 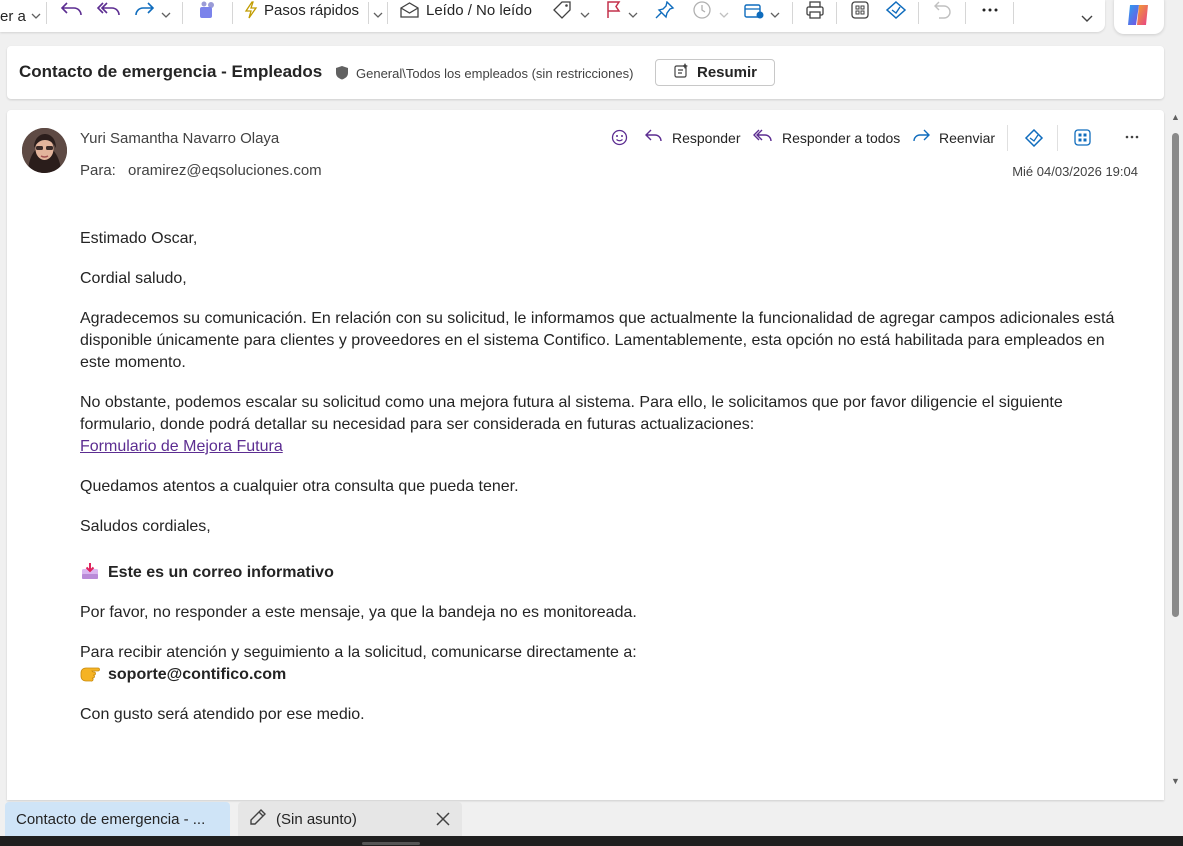 I want to click on copilot-button, so click(x=1139, y=17).